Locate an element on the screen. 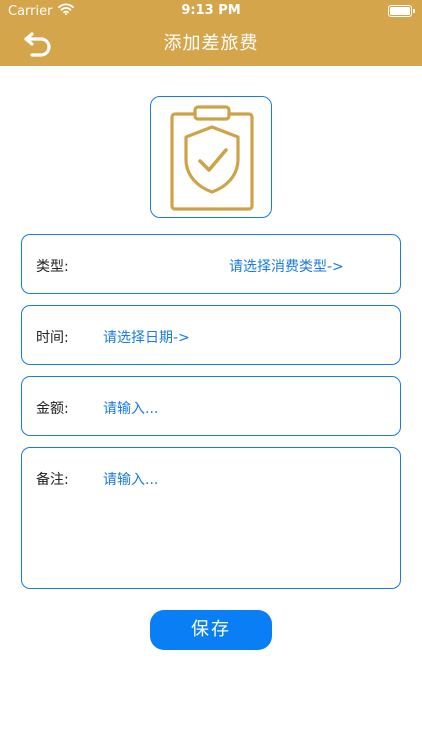 This screenshot has height=750, width=422. header: Carrier 9:13 PM 添加差旅费 is located at coordinates (211, 33).